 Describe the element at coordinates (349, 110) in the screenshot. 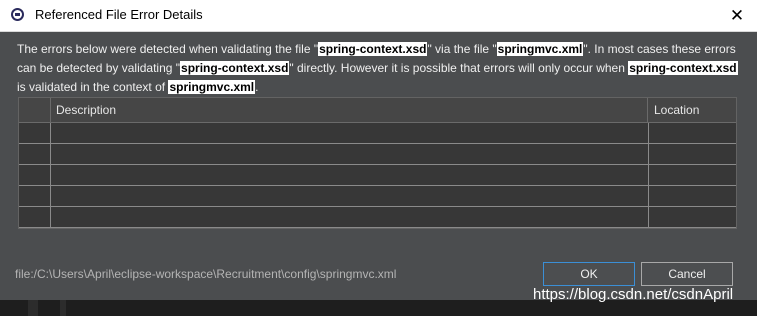

I see `column-header-description: Description` at that location.